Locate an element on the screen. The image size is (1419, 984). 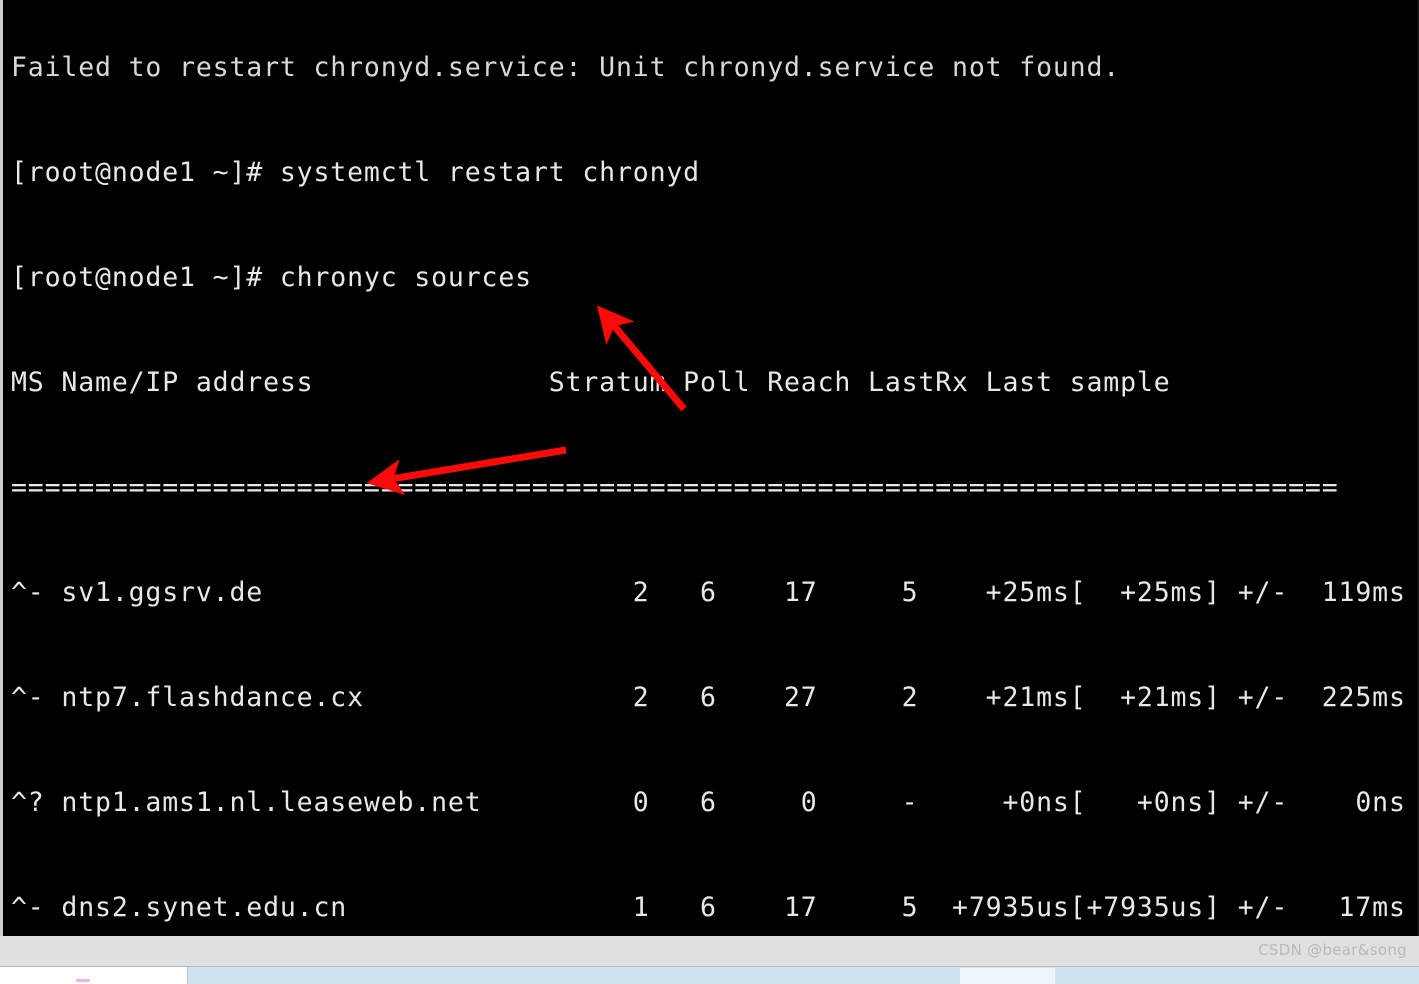
taskbar is located at coordinates (709, 975).